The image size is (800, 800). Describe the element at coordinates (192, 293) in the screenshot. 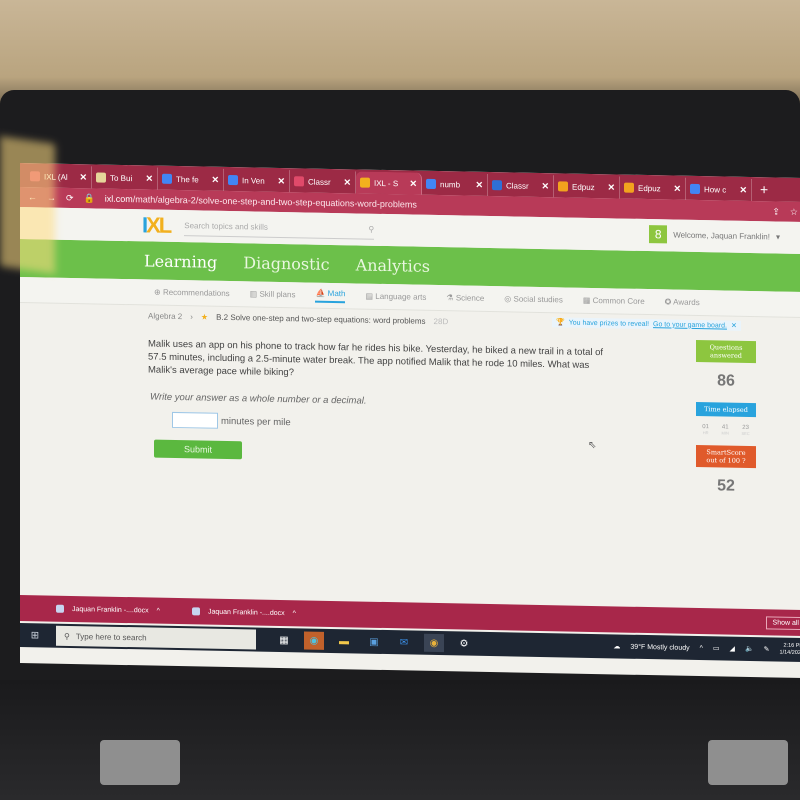

I see `subnav-recommendations: ⊕ Recommendations` at that location.